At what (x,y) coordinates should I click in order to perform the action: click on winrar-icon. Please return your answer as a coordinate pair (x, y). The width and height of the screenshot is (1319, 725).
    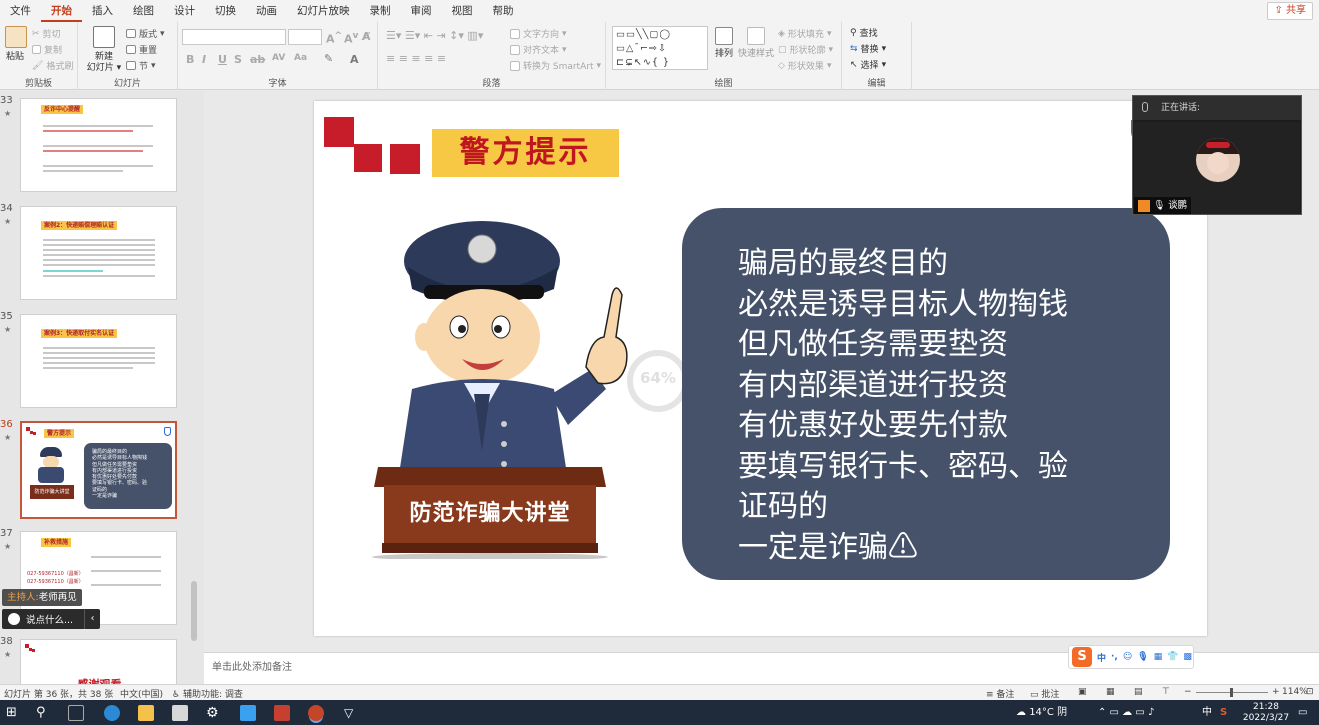
    Looking at the image, I should click on (282, 713).